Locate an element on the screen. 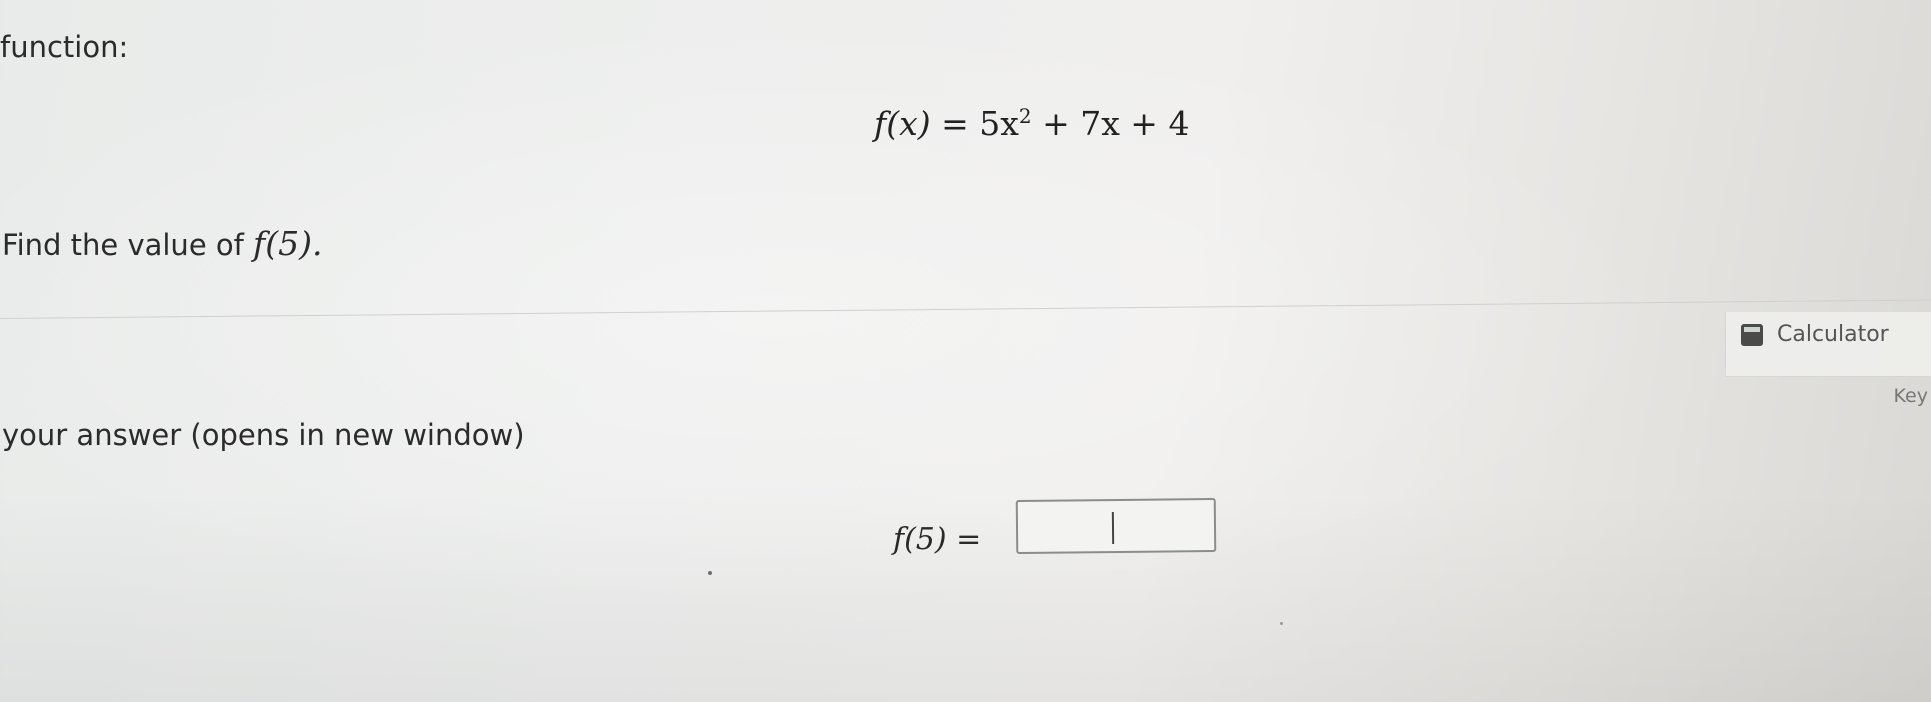  question-intro: function: is located at coordinates (64, 47).